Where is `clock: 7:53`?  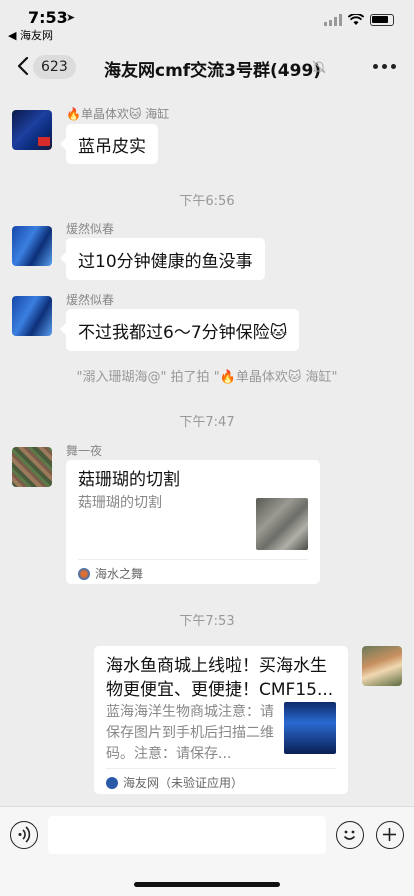
clock: 7:53 is located at coordinates (48, 17).